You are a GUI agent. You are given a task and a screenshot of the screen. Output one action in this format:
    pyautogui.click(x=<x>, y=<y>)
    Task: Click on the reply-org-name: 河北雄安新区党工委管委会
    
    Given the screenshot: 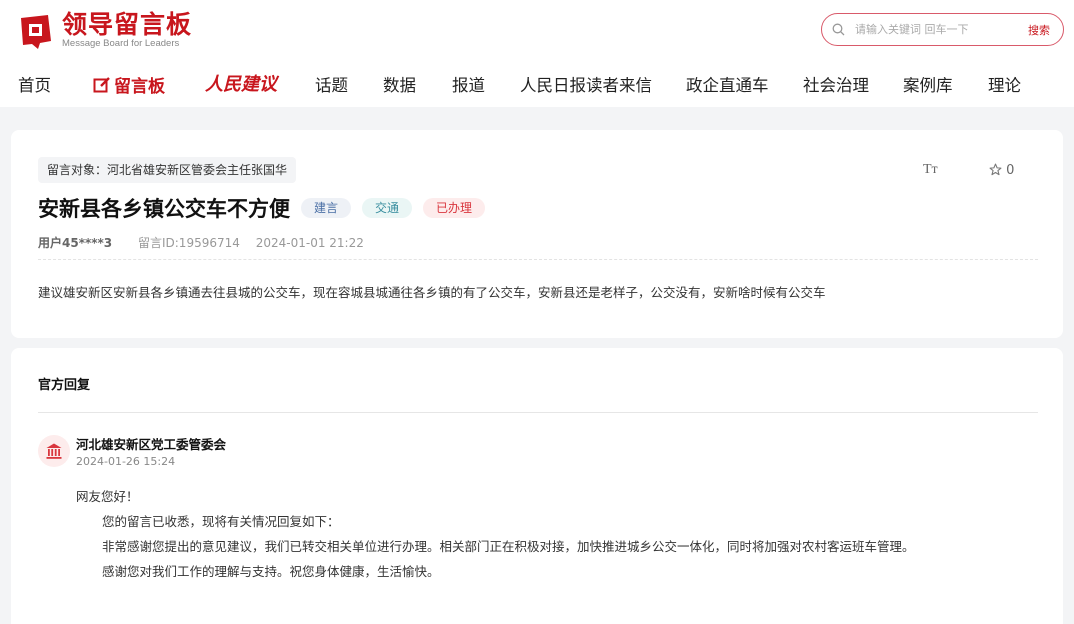 What is the action you would take?
    pyautogui.click(x=151, y=444)
    